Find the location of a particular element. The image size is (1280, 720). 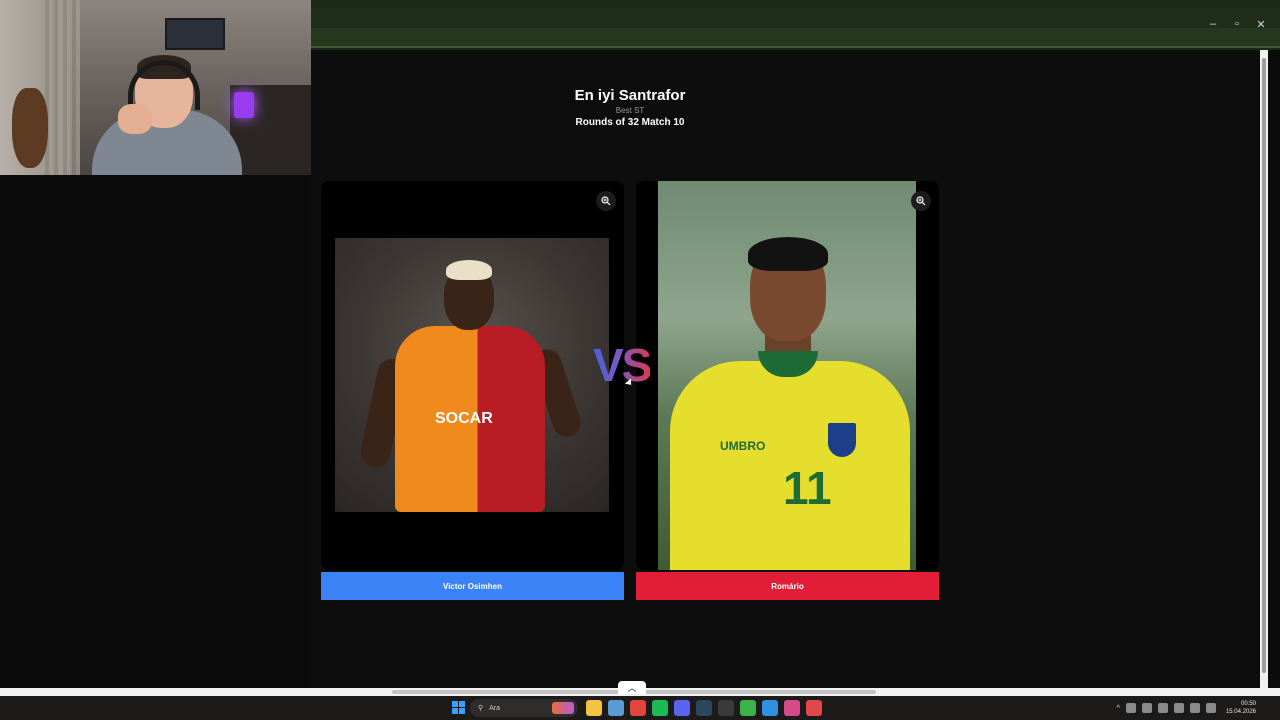

webcam-overlay is located at coordinates (155, 87).